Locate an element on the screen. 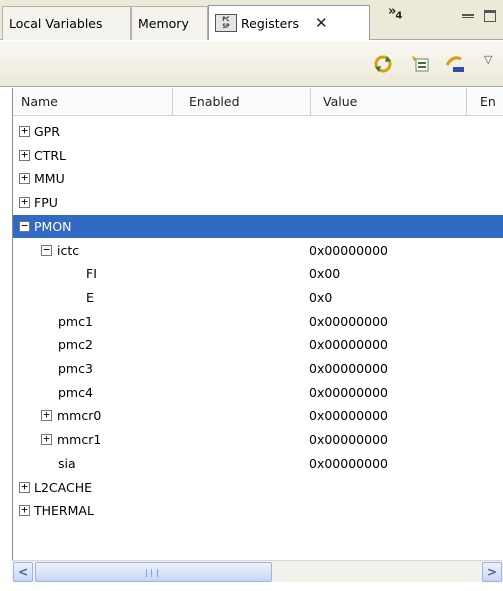 This screenshot has width=503, height=591. tab-label: Registers is located at coordinates (270, 23).